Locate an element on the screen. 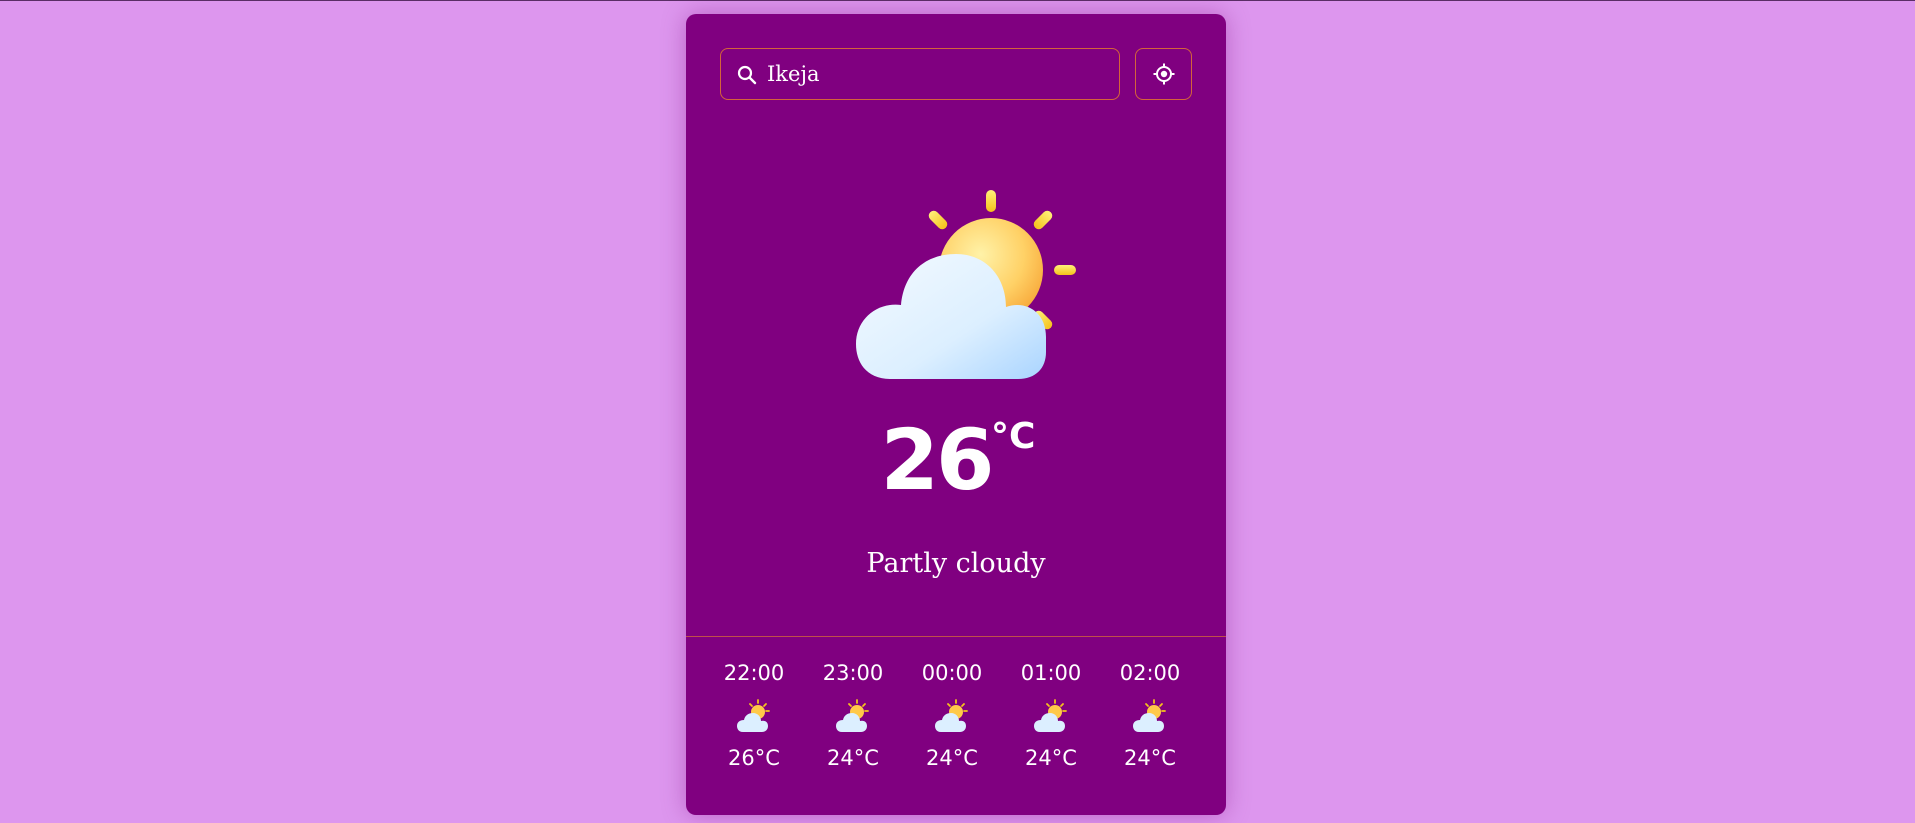  current-temperature: 26 °C is located at coordinates (956, 460).